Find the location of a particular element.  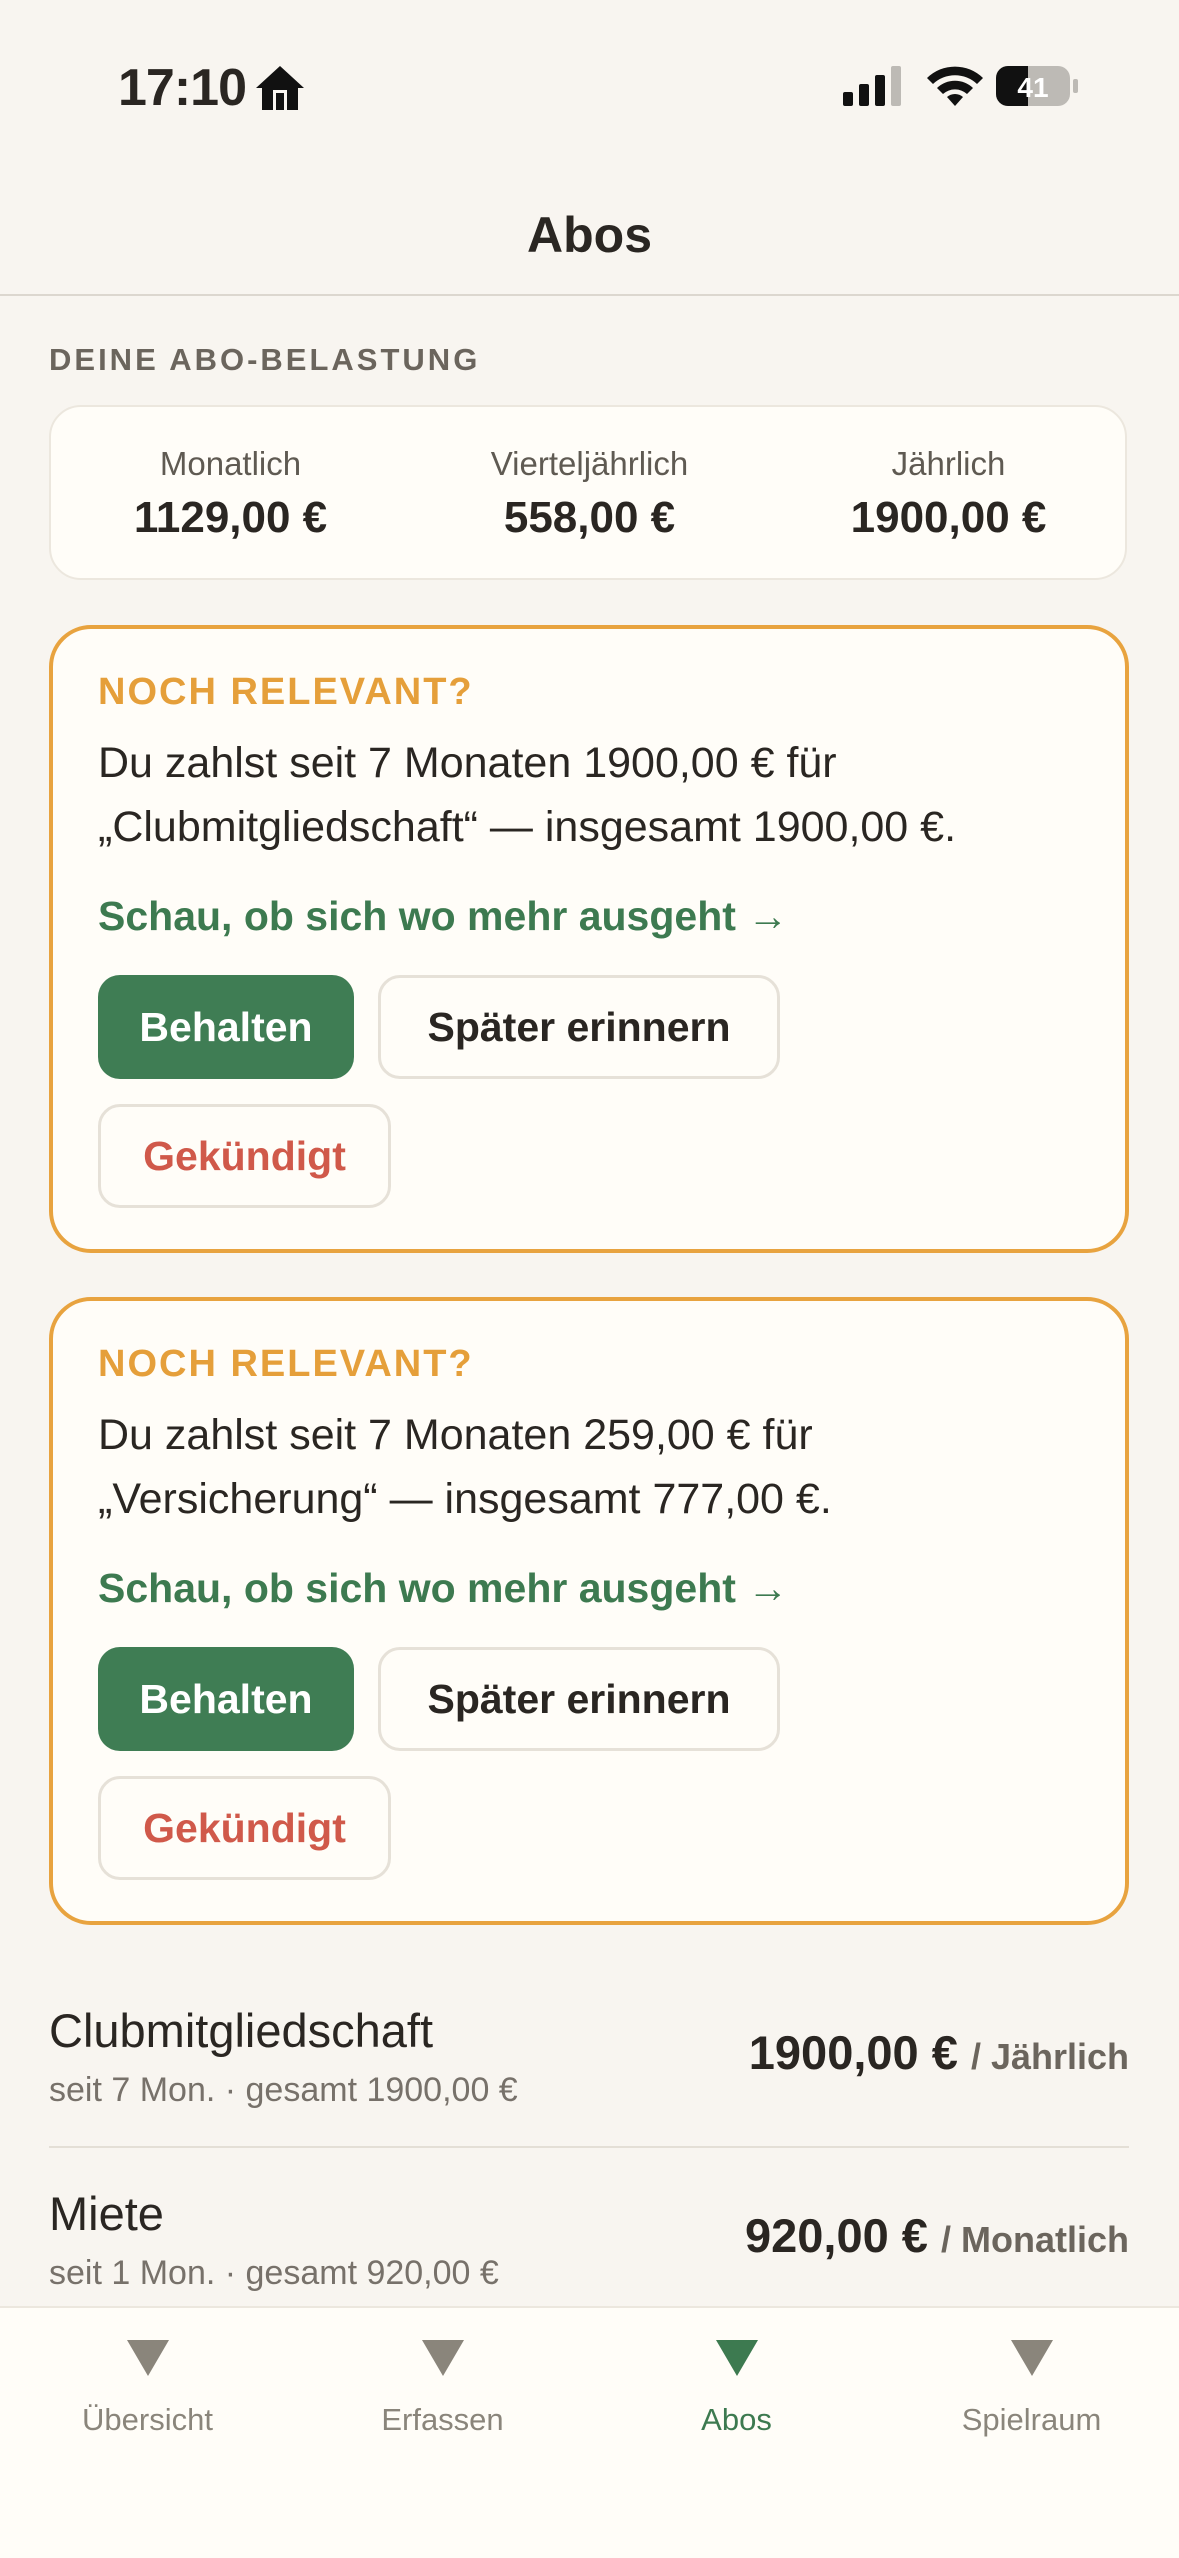

battery-icon: 41 is located at coordinates (1038, 86).